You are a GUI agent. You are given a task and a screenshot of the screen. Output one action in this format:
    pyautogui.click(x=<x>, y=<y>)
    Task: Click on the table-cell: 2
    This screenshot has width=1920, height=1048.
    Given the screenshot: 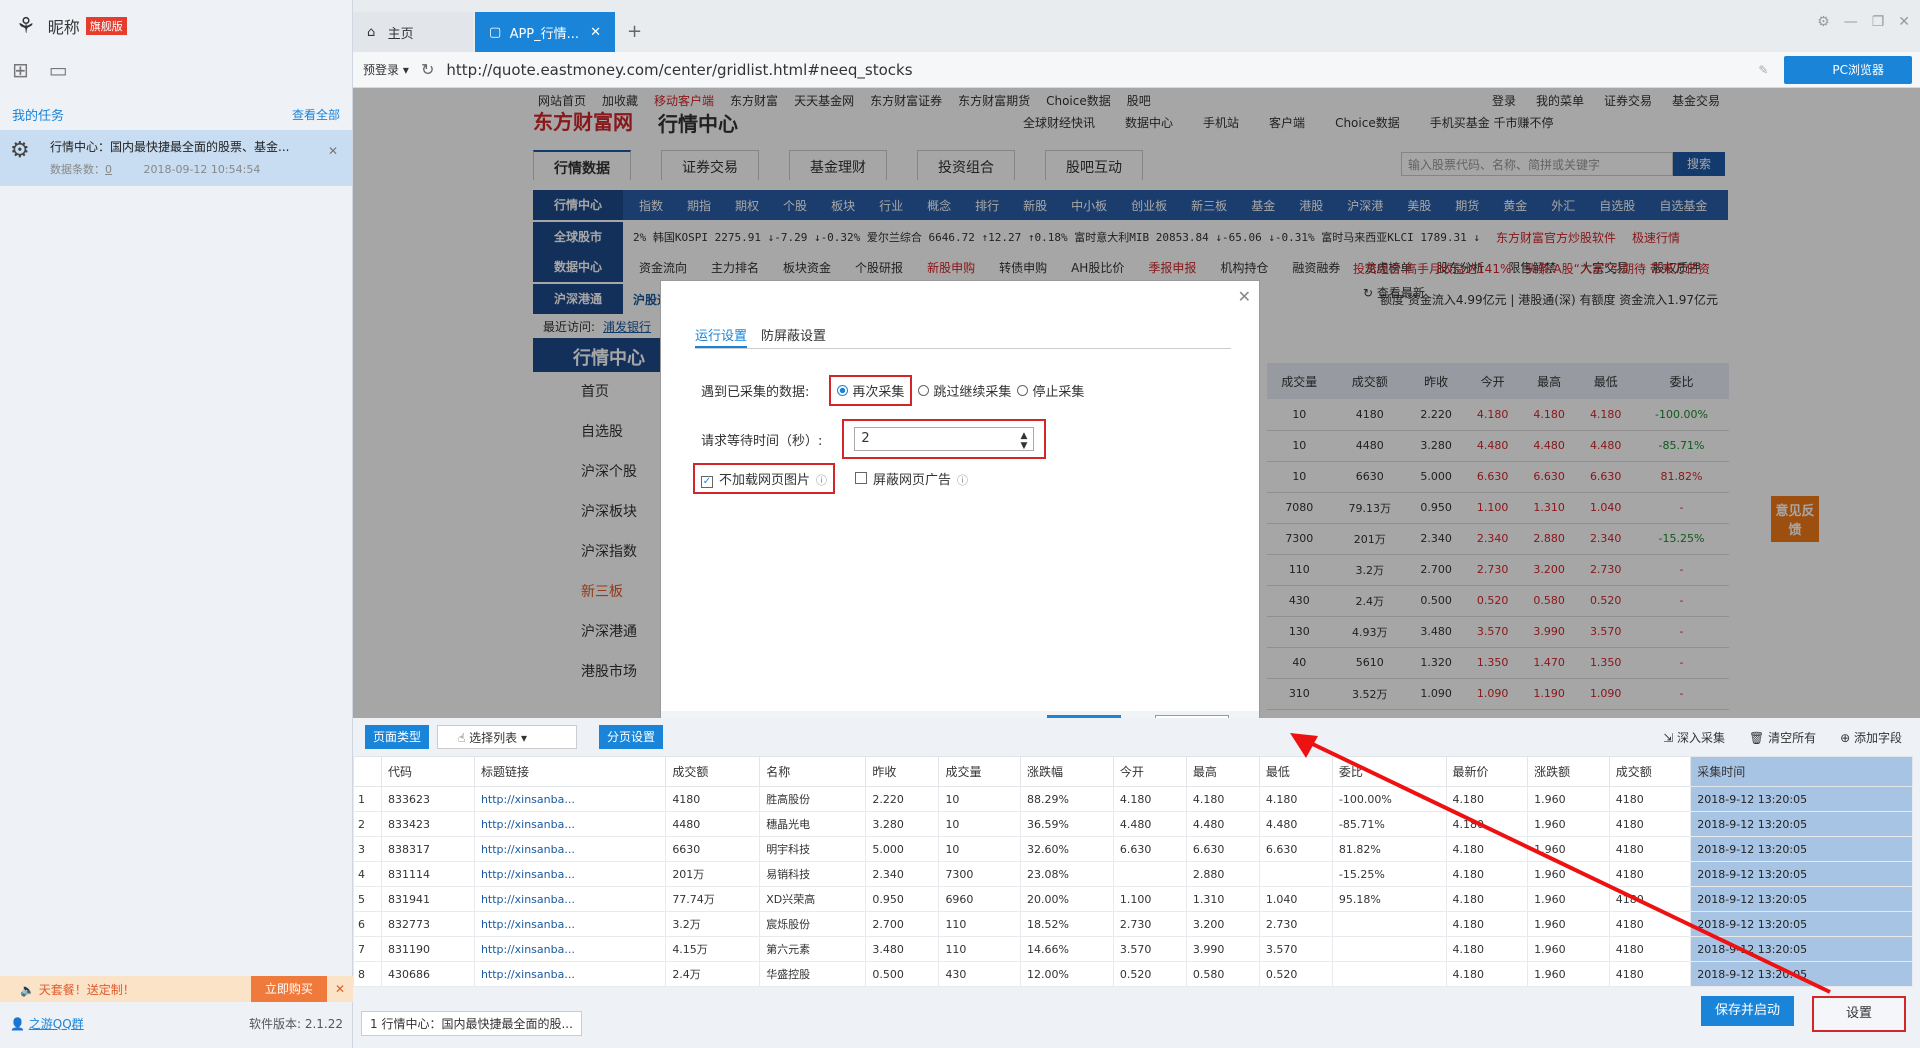 What is the action you would take?
    pyautogui.click(x=367, y=824)
    